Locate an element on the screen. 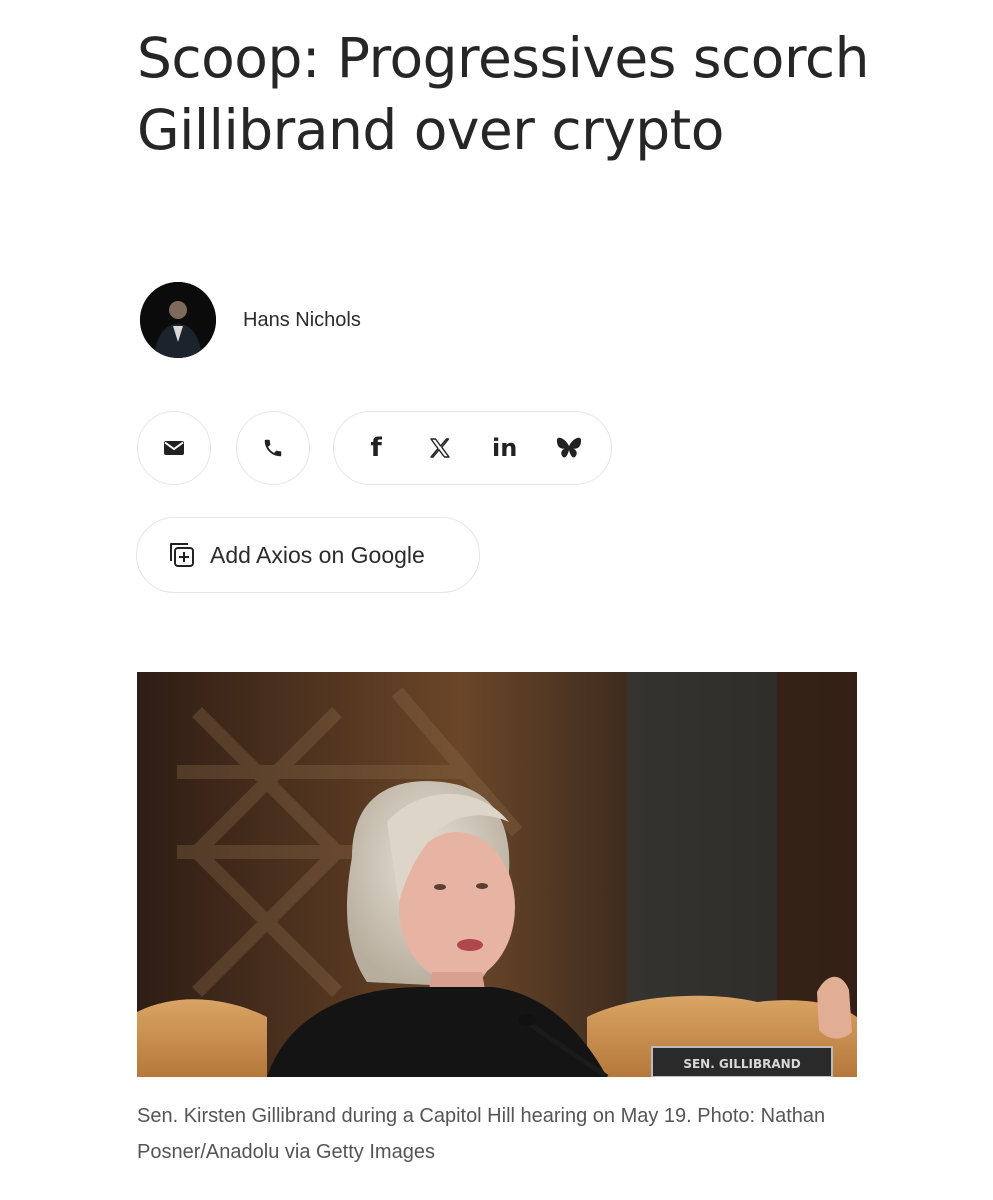 This screenshot has height=1200, width=993. phone-icon is located at coordinates (273, 448).